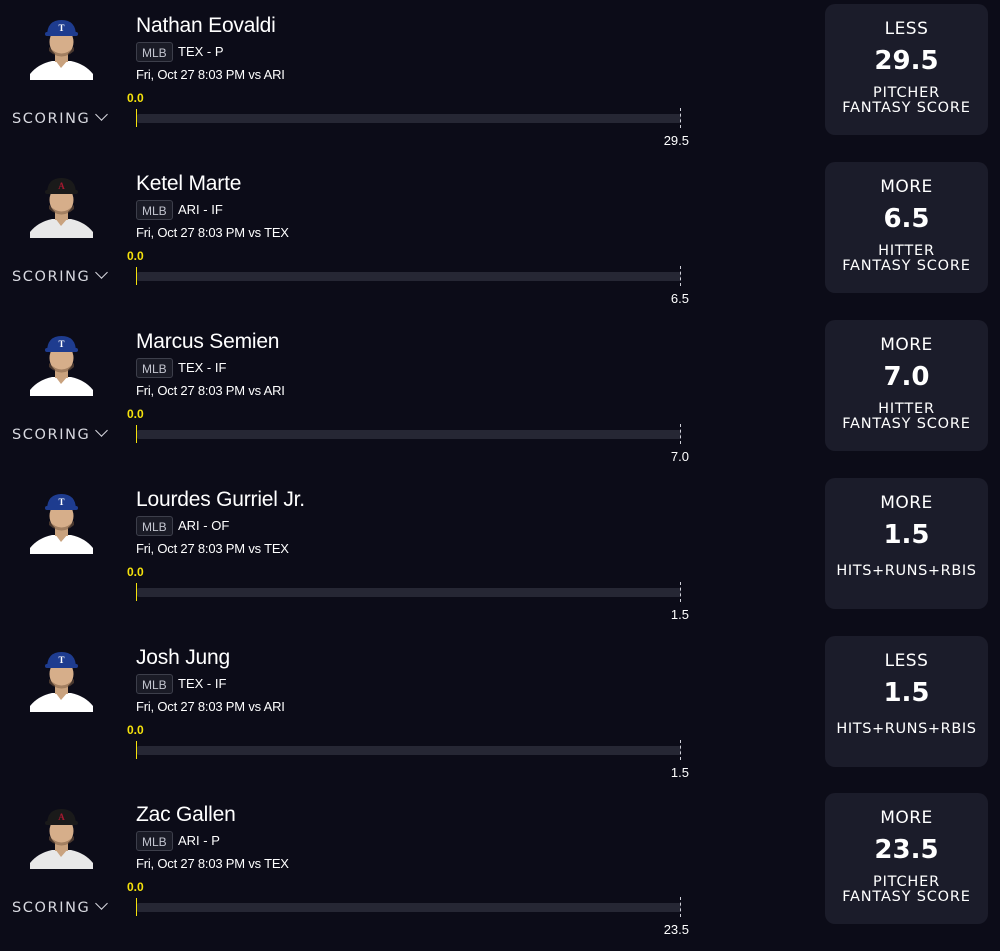 The width and height of the screenshot is (1000, 951). I want to click on line-value: 23.5, so click(676, 929).